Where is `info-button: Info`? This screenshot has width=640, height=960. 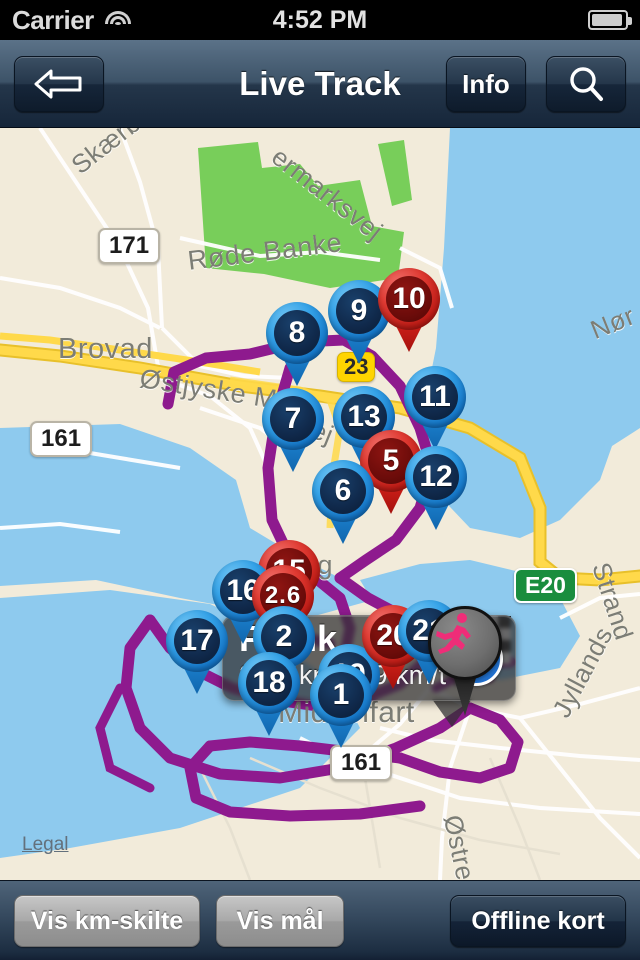
info-button: Info is located at coordinates (486, 84).